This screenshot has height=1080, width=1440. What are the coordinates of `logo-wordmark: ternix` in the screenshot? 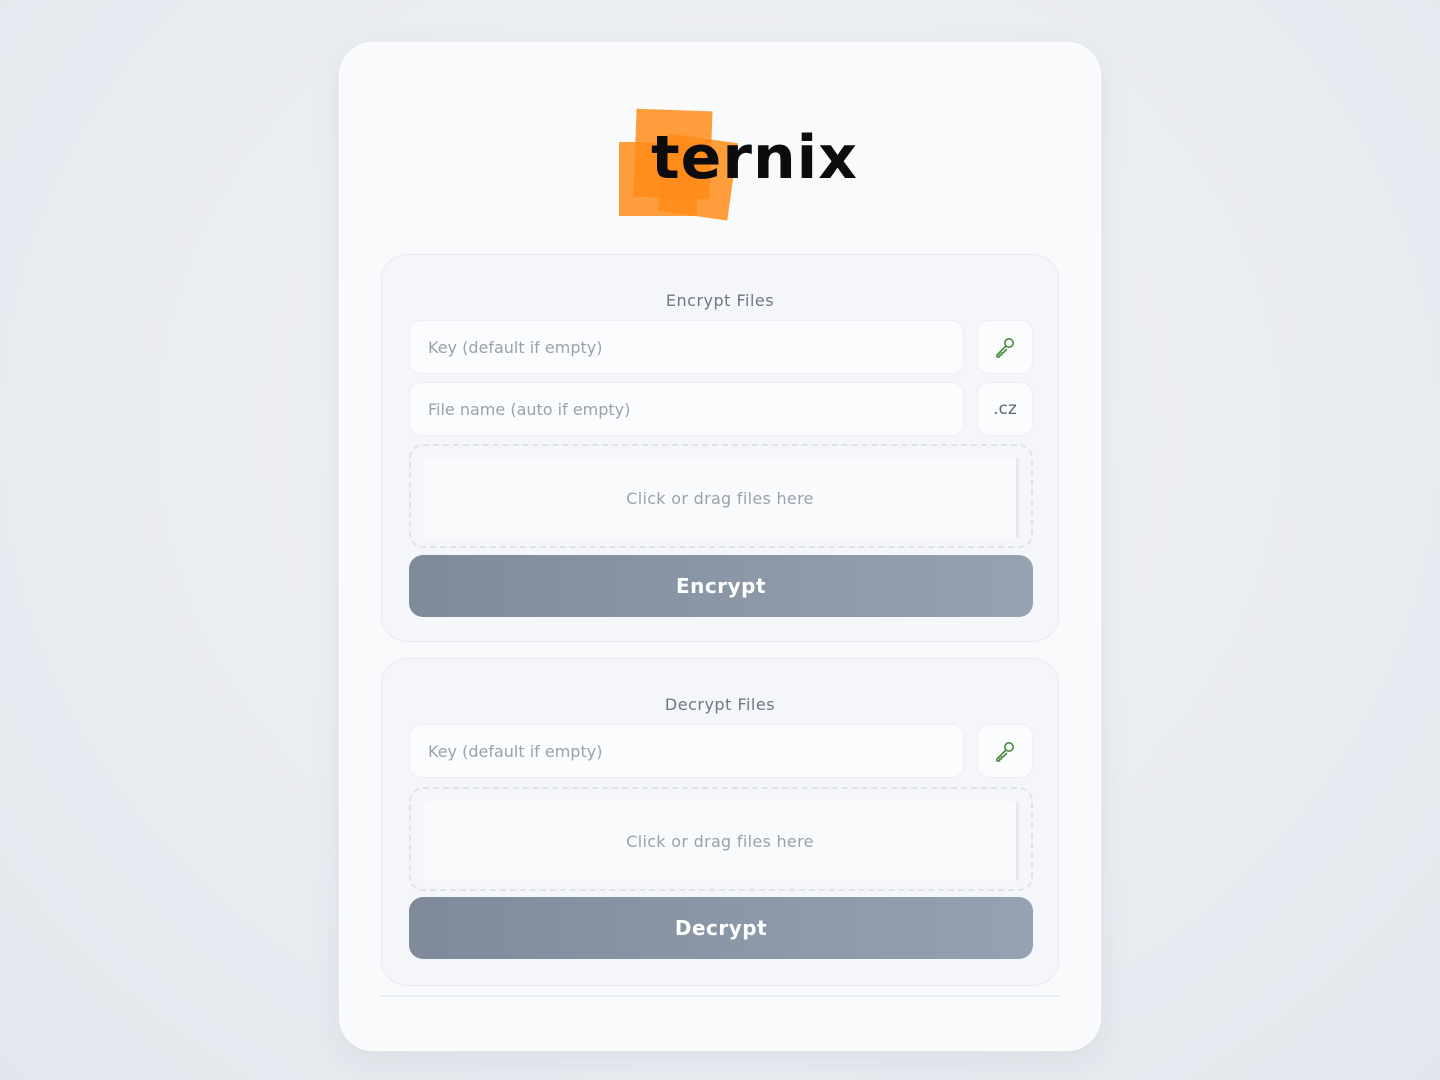 It's located at (754, 158).